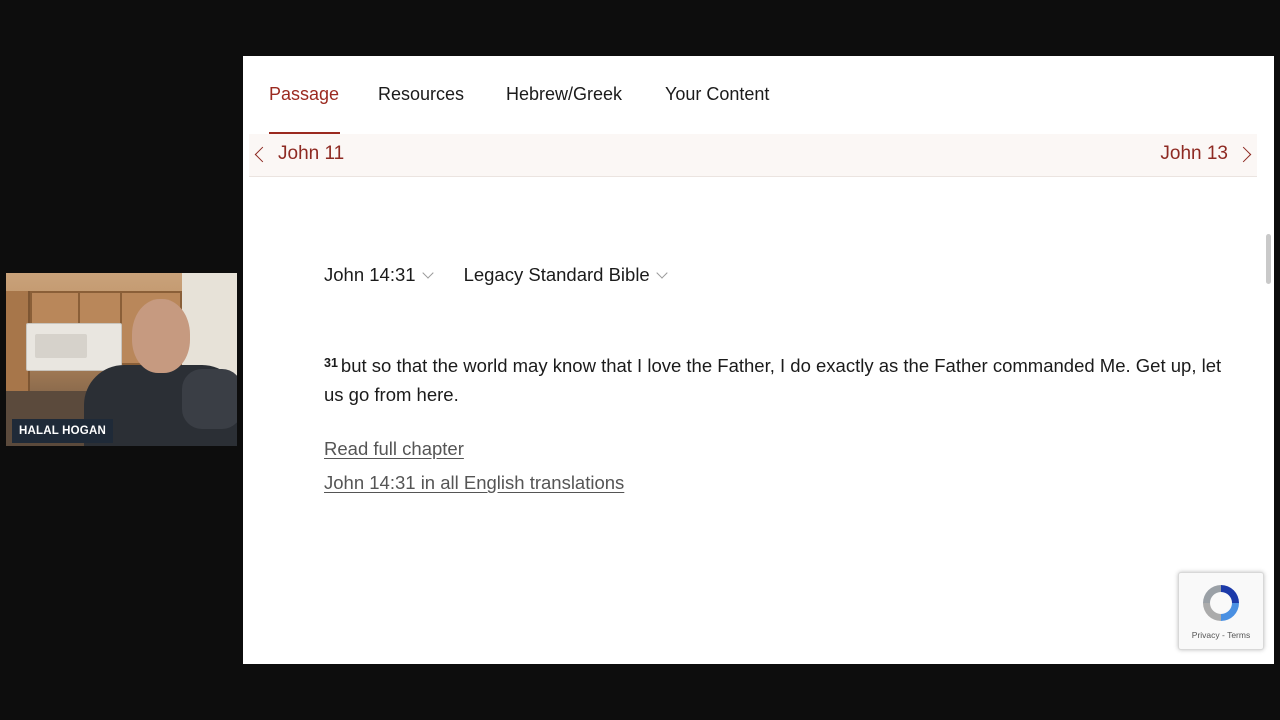 The image size is (1280, 720). What do you see at coordinates (304, 94) in the screenshot?
I see `tab-passage: Passage` at bounding box center [304, 94].